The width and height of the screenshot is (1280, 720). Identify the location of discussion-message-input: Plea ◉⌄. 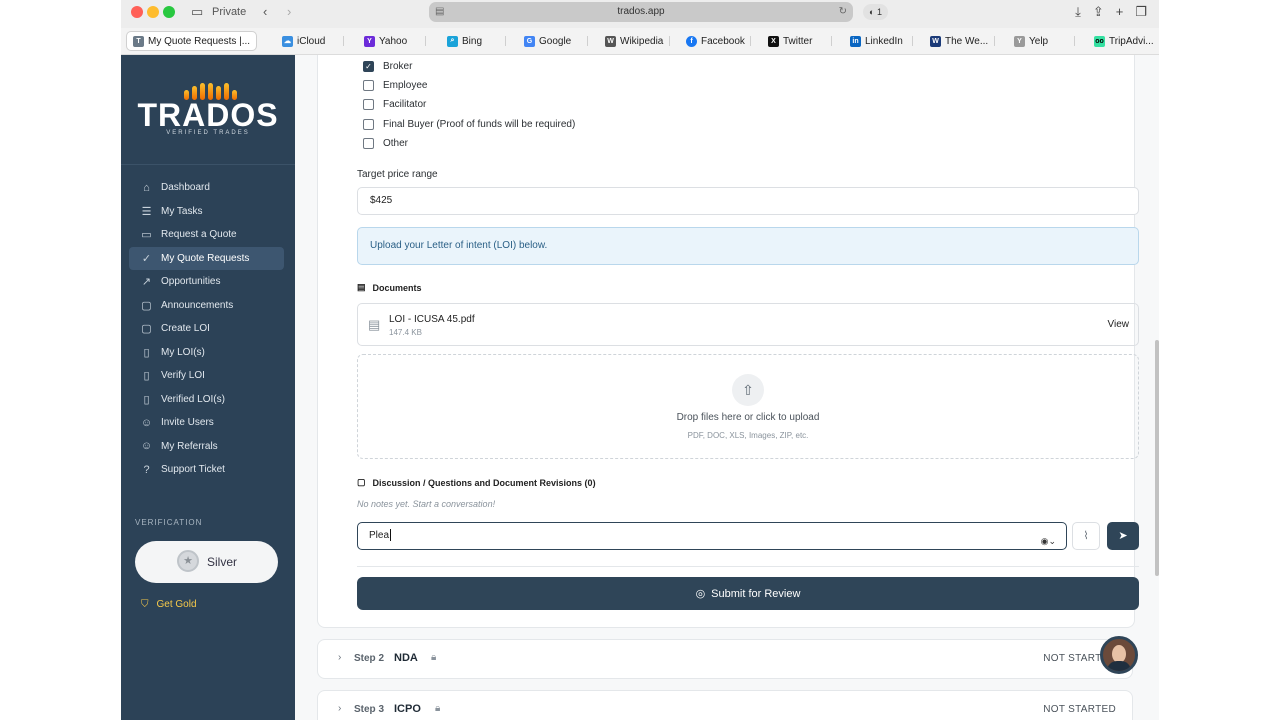
(712, 536).